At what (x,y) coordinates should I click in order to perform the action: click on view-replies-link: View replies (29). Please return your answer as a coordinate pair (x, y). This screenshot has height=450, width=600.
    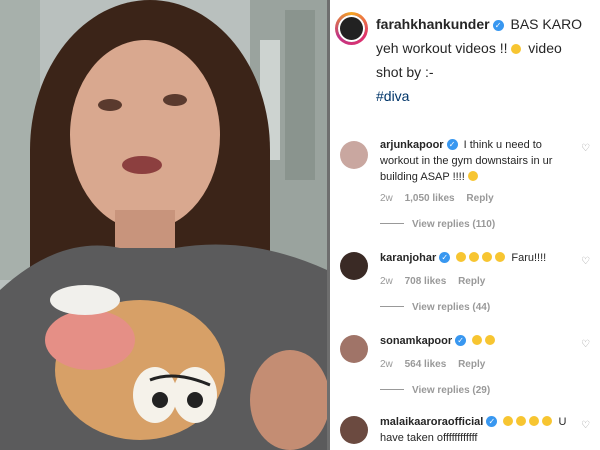
    Looking at the image, I should click on (435, 390).